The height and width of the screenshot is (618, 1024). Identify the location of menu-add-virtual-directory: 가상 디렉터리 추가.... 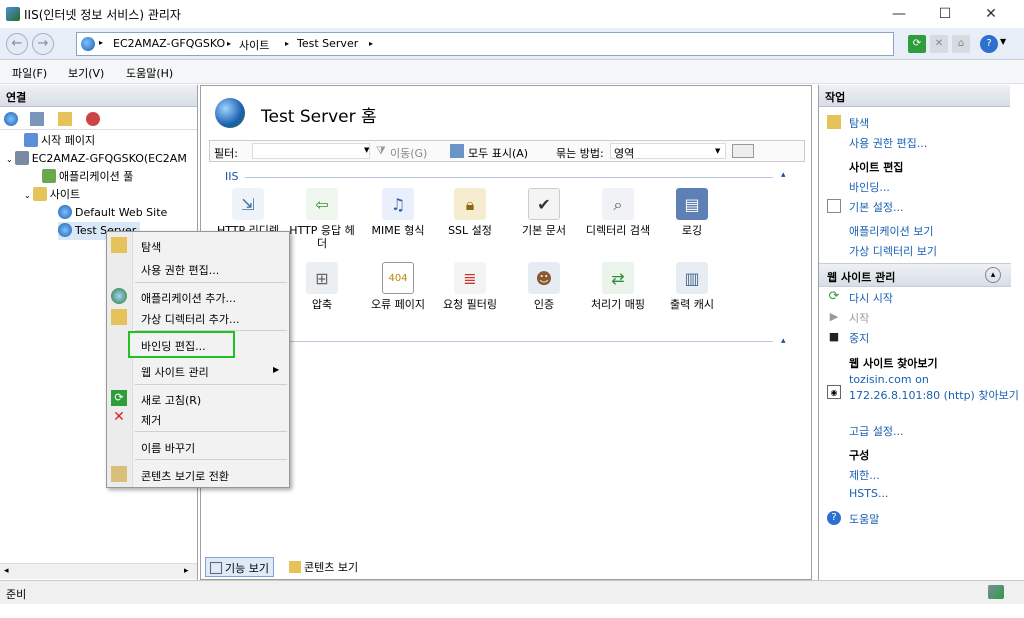
(190, 319).